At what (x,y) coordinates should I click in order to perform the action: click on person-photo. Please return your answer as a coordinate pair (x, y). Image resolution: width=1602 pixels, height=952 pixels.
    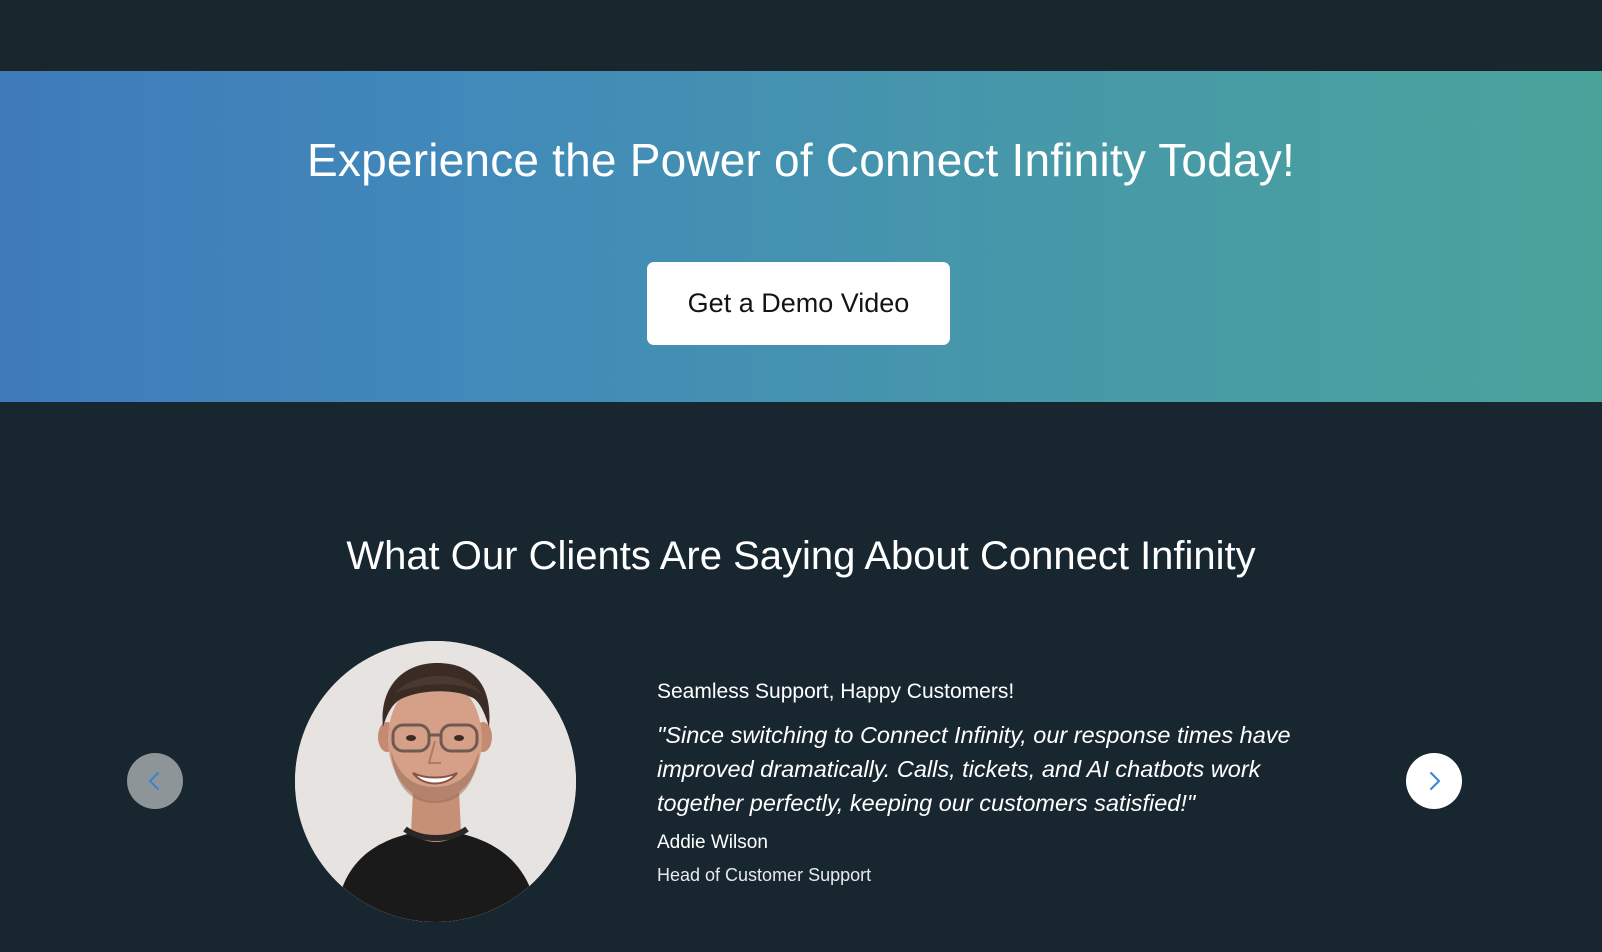
    Looking at the image, I should click on (435, 781).